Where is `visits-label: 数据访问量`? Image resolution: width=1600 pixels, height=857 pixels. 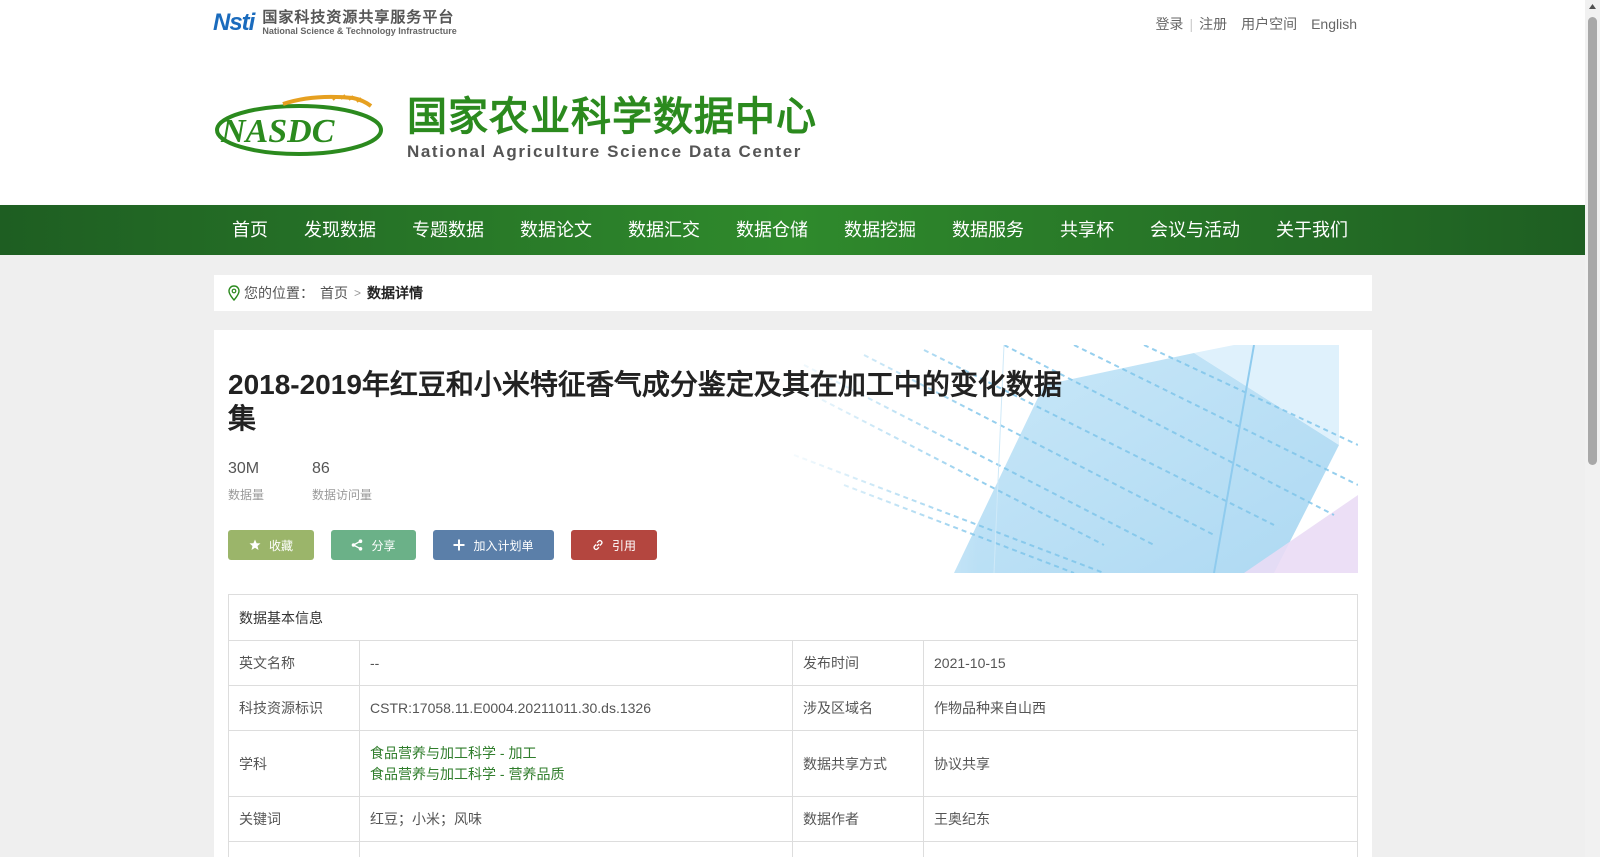 visits-label: 数据访问量 is located at coordinates (342, 495).